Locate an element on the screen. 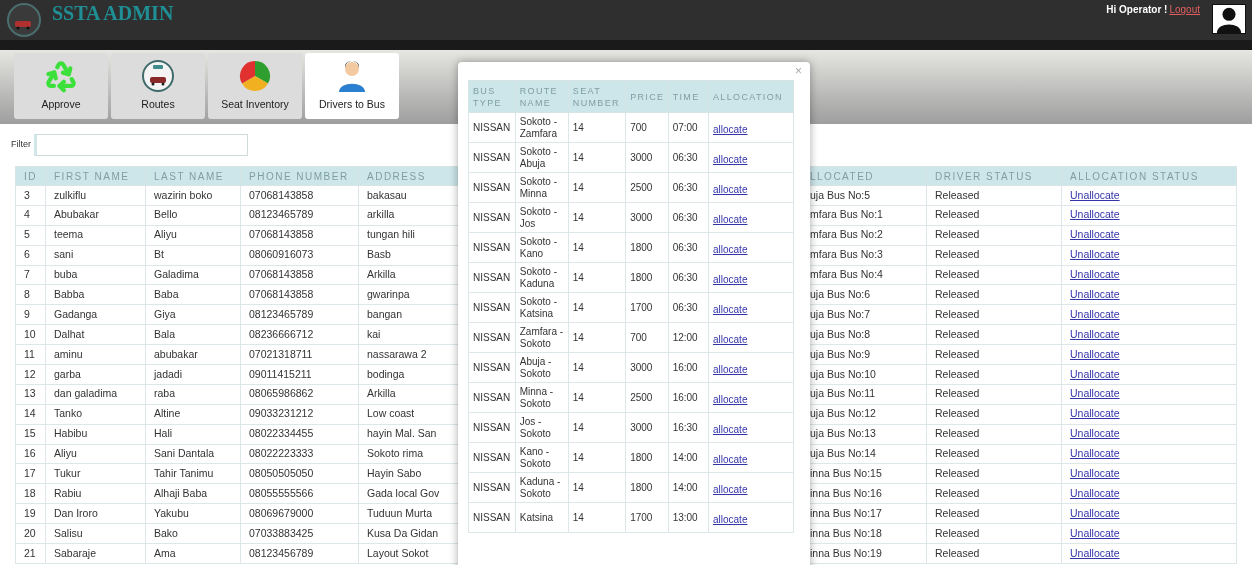 This screenshot has height=565, width=1252. table-cell: Aliyu is located at coordinates (193, 235).